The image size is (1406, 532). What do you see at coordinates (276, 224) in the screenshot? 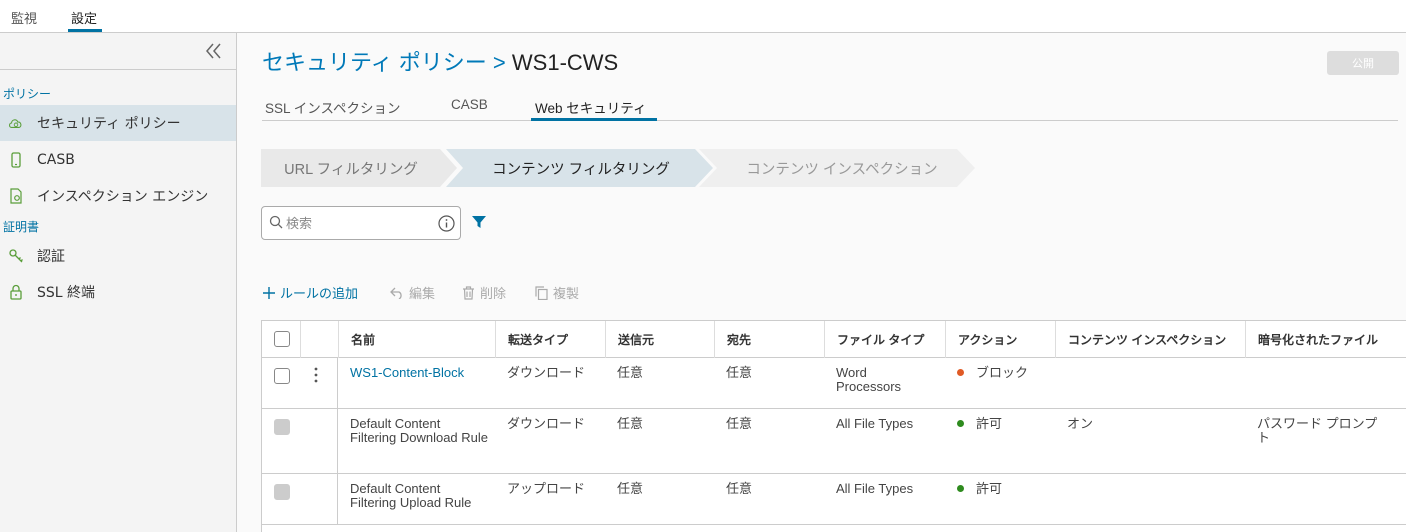
I see `search-icon` at bounding box center [276, 224].